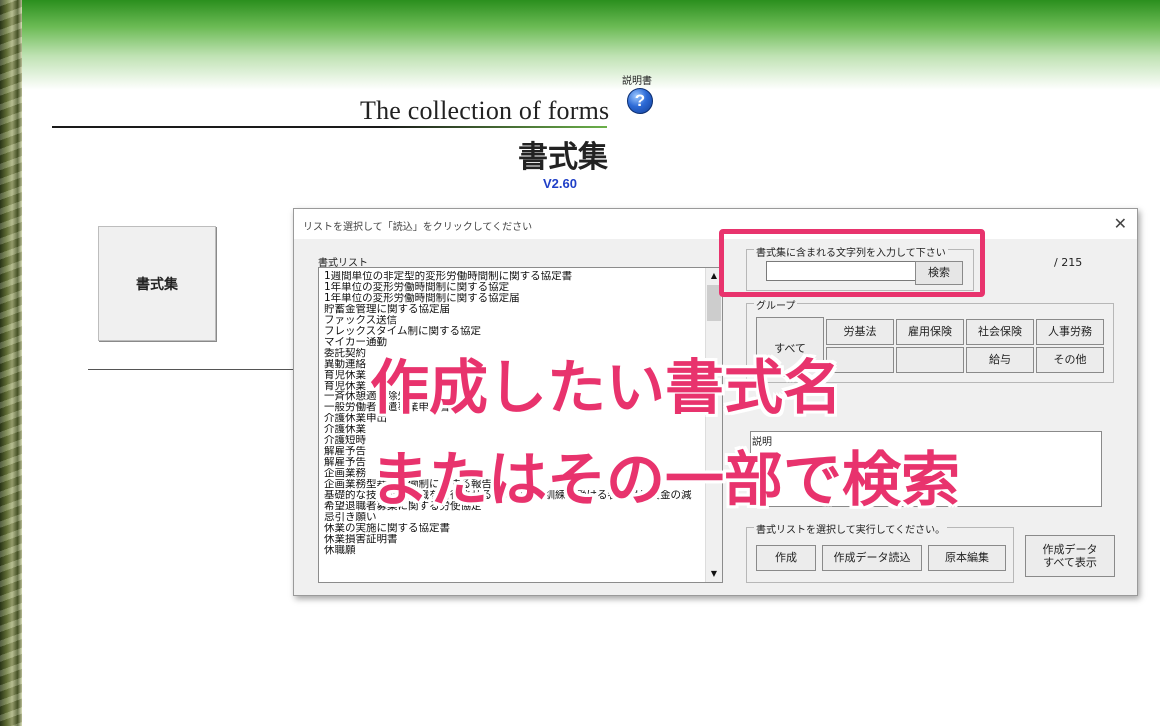 This screenshot has width=1160, height=726. Describe the element at coordinates (519, 276) in the screenshot. I see `list-item: 1週間単位の非定型的変形労働時間制に関する協定書` at that location.